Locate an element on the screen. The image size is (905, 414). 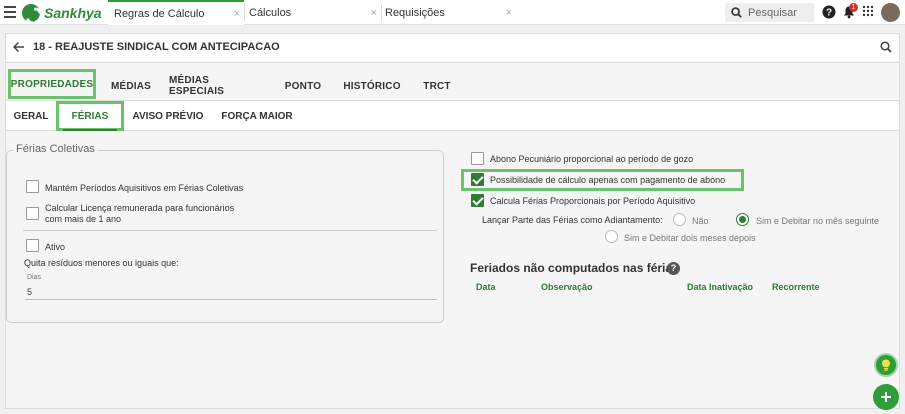
tab-trct: TRCT is located at coordinates (437, 86).